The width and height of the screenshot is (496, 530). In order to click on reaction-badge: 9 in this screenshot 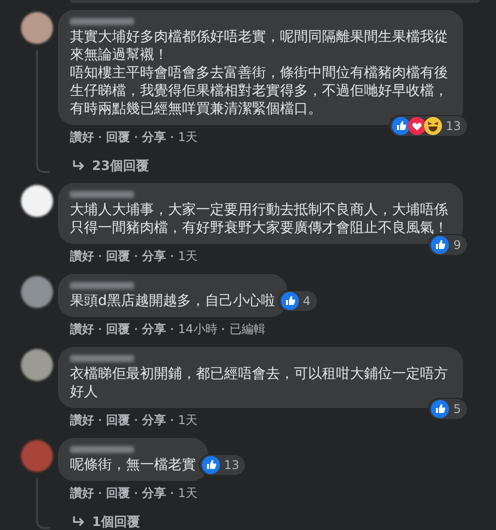, I will do `click(448, 245)`.